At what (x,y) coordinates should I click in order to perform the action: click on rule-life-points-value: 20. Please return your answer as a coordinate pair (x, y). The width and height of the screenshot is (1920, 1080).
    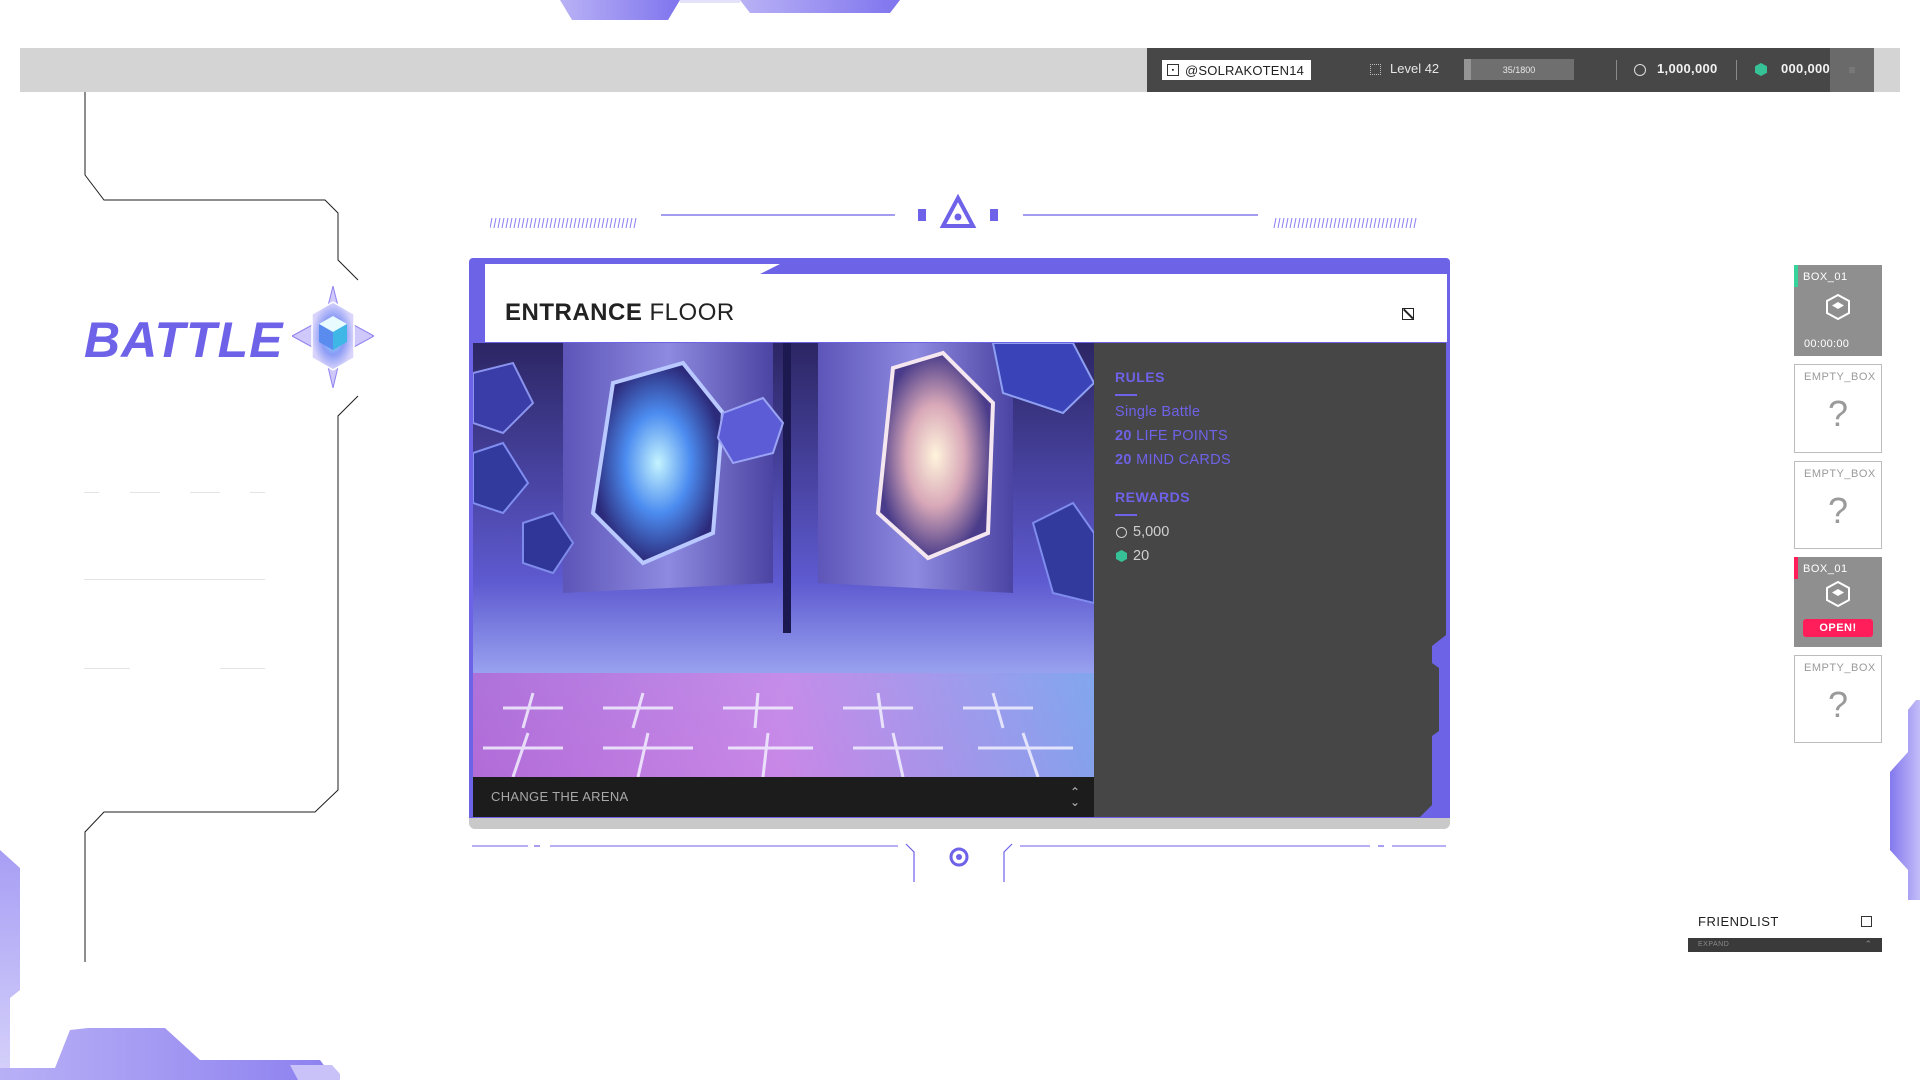
    Looking at the image, I should click on (1123, 436).